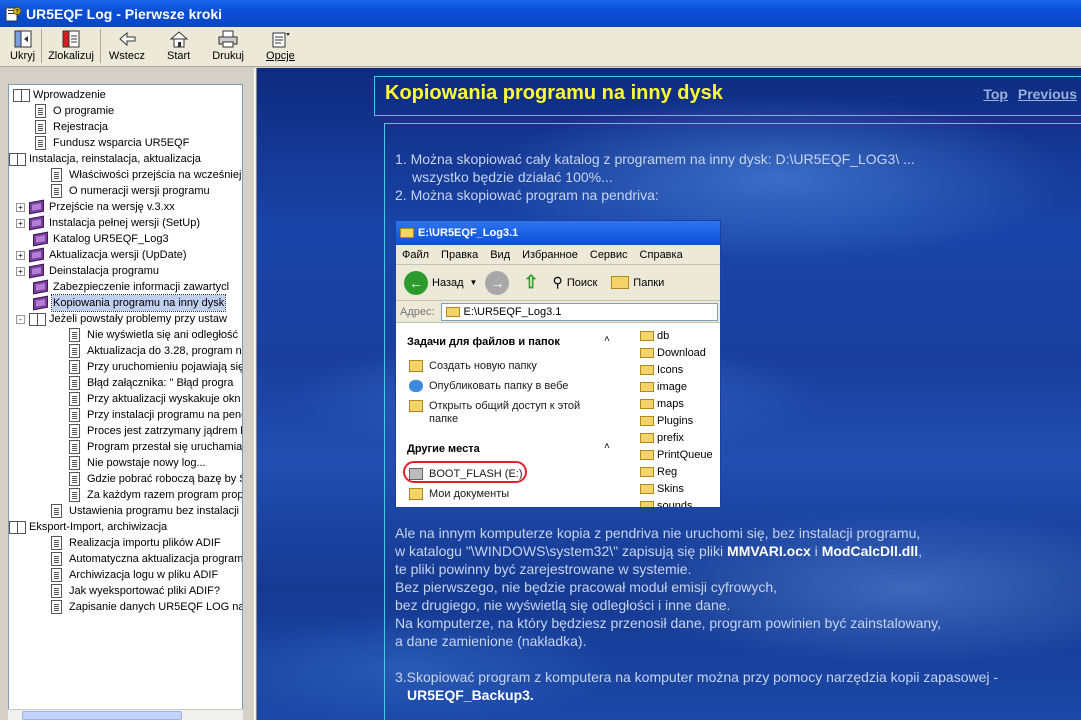 This screenshot has width=1081, height=720. I want to click on tree-item: Za każdym razem program propi, so click(154, 495).